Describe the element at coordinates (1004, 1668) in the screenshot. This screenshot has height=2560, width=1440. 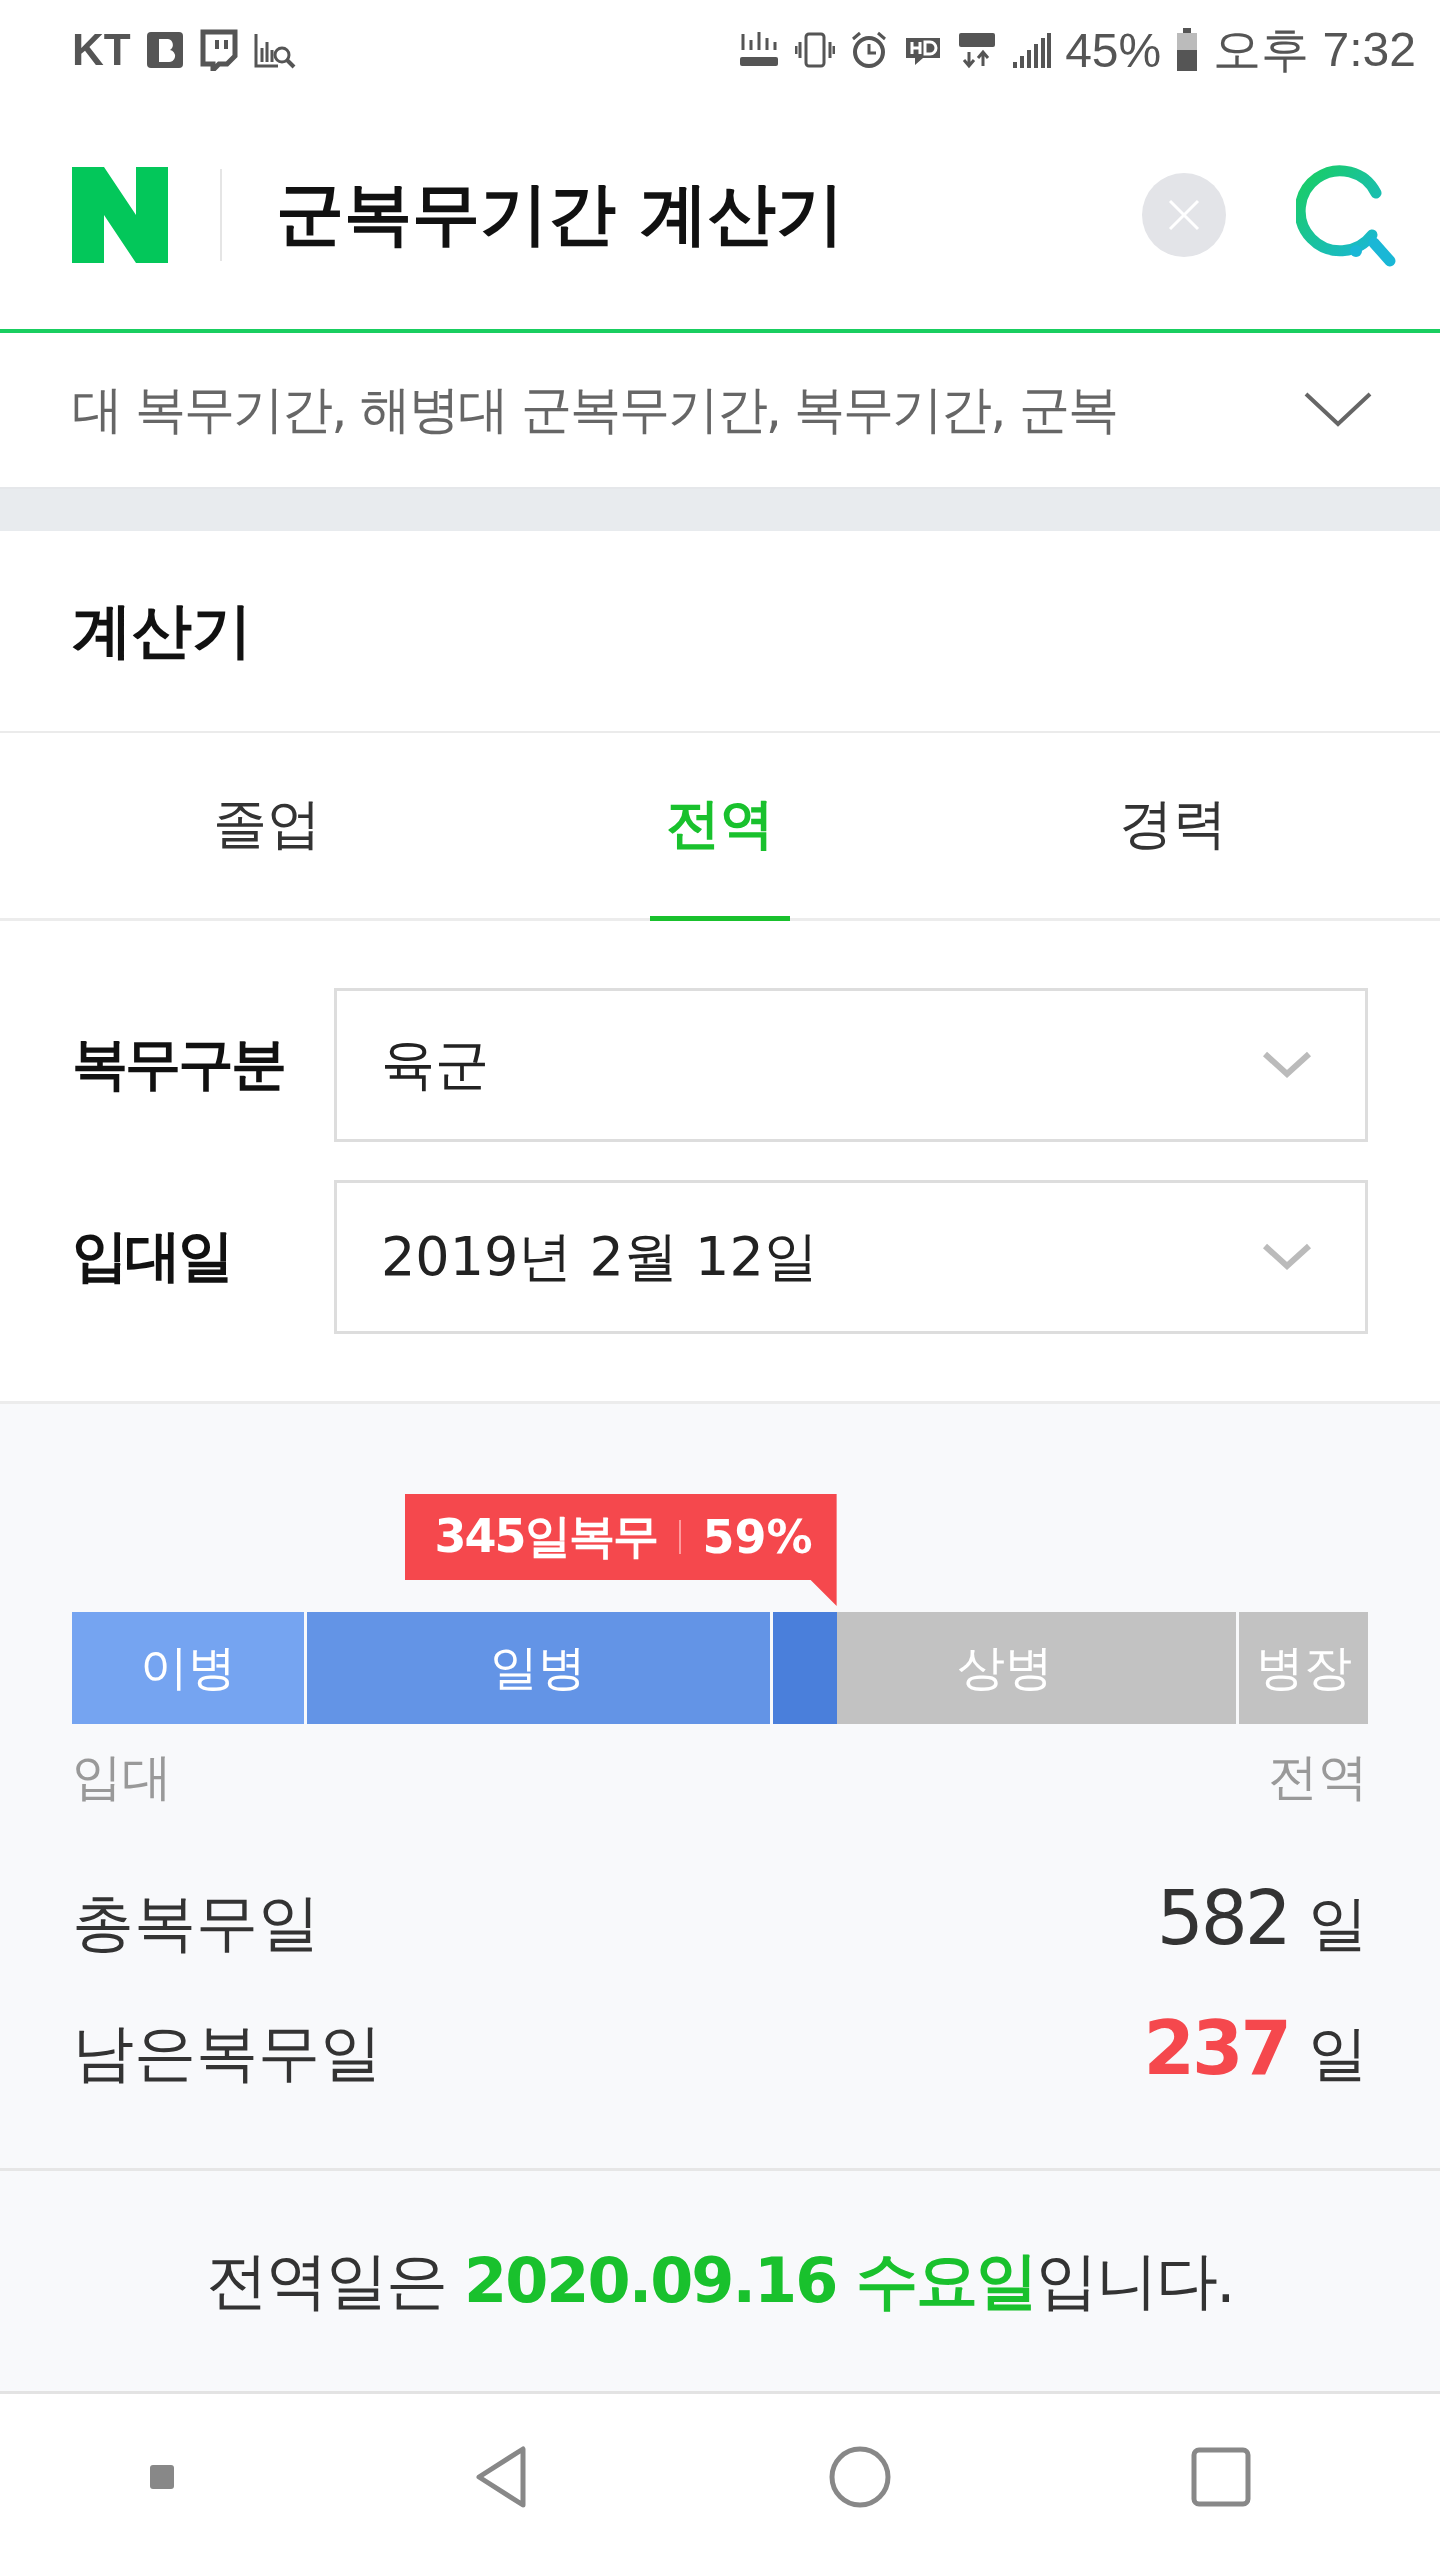
I see `bar-segment: 상병` at that location.